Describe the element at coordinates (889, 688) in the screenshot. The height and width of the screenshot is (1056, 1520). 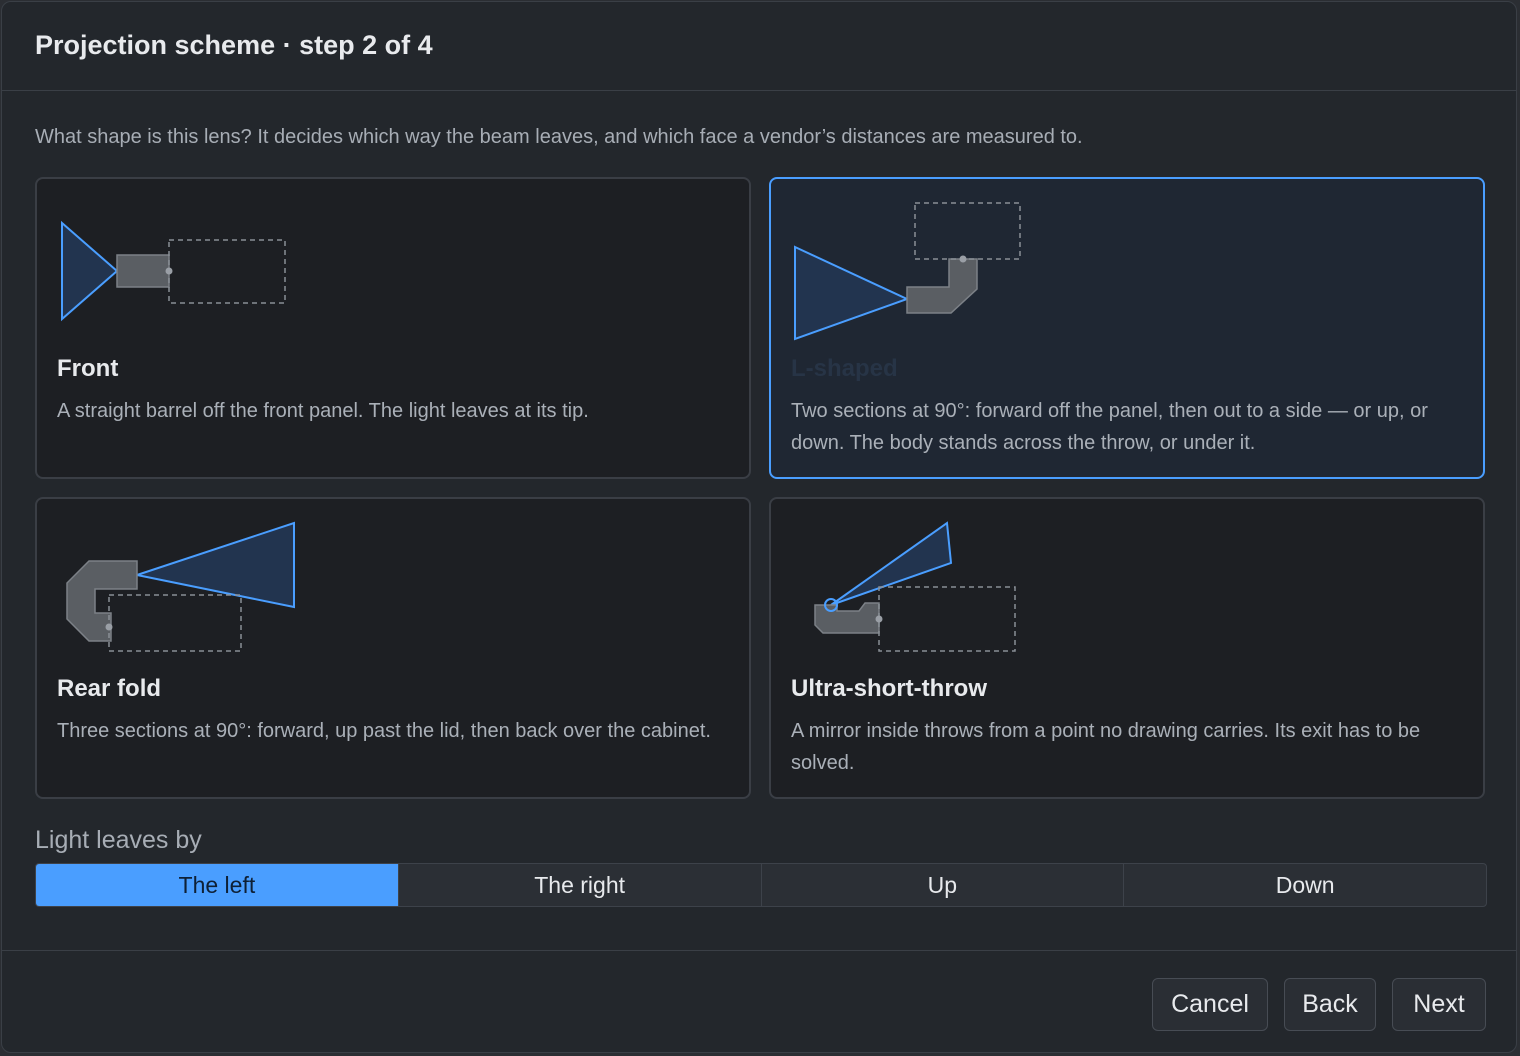
I see `option-title: Ultra-short-throw` at that location.